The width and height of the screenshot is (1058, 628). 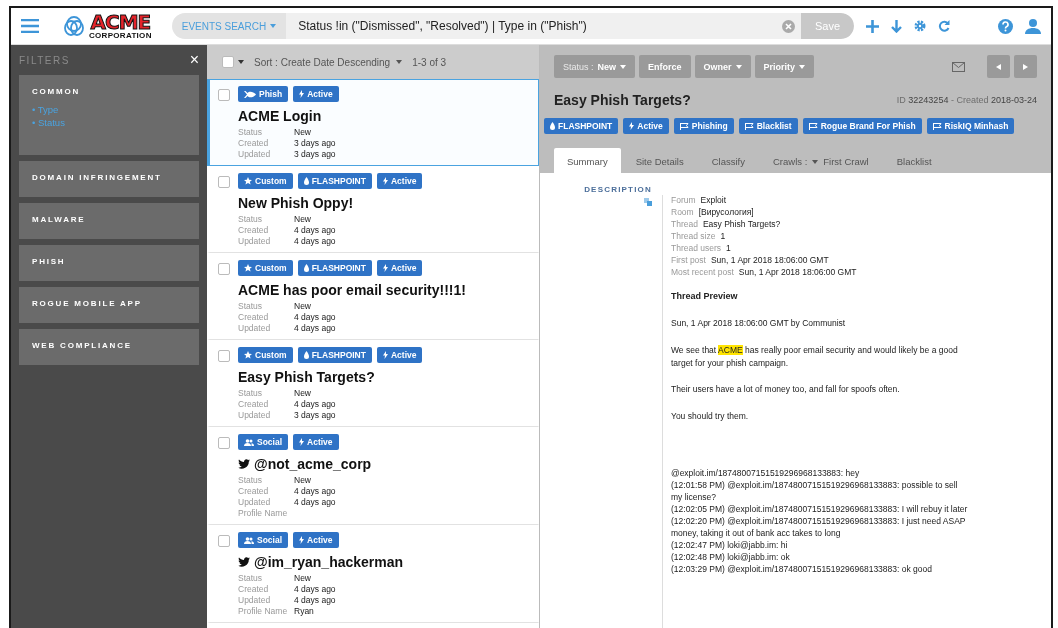 What do you see at coordinates (307, 377) in the screenshot?
I see `event-title: Easy Phish Targets?` at bounding box center [307, 377].